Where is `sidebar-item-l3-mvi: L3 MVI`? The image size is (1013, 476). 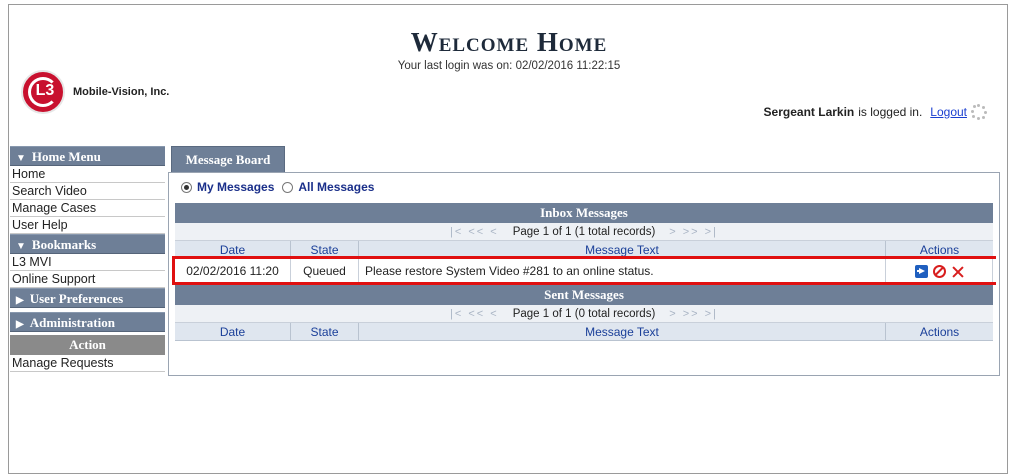
sidebar-item-l3-mvi: L3 MVI is located at coordinates (87, 262).